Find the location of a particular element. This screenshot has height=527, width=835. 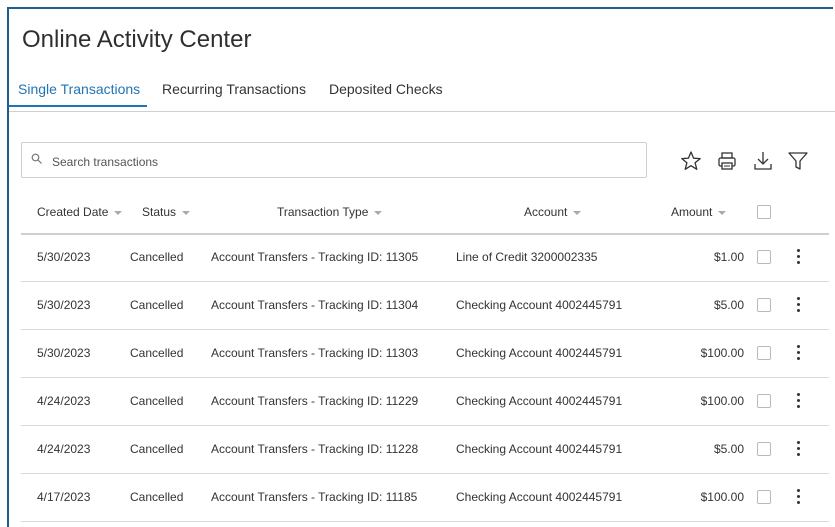

search-icon is located at coordinates (36, 158).